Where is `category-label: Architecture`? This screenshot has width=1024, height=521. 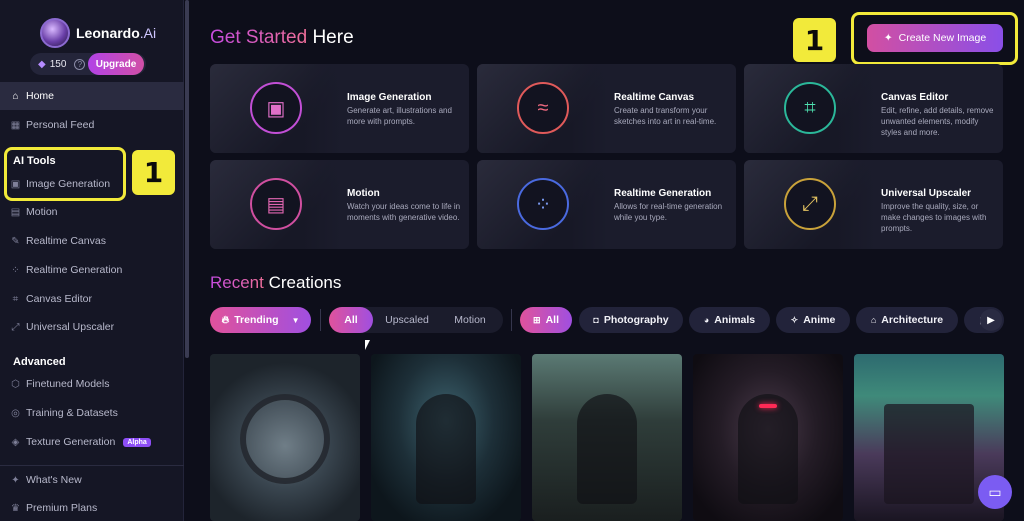
category-label: Architecture is located at coordinates (912, 320).